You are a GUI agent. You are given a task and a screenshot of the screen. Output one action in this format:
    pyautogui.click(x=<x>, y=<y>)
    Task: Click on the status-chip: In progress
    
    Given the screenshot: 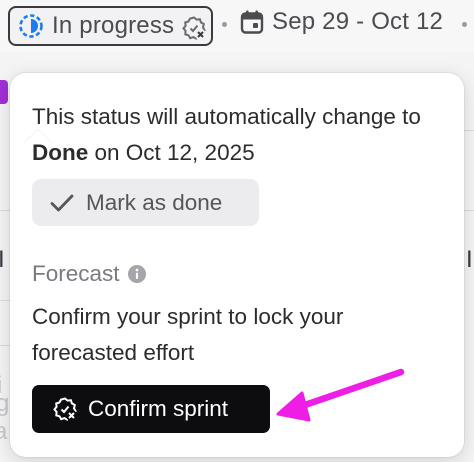 What is the action you would take?
    pyautogui.click(x=110, y=26)
    